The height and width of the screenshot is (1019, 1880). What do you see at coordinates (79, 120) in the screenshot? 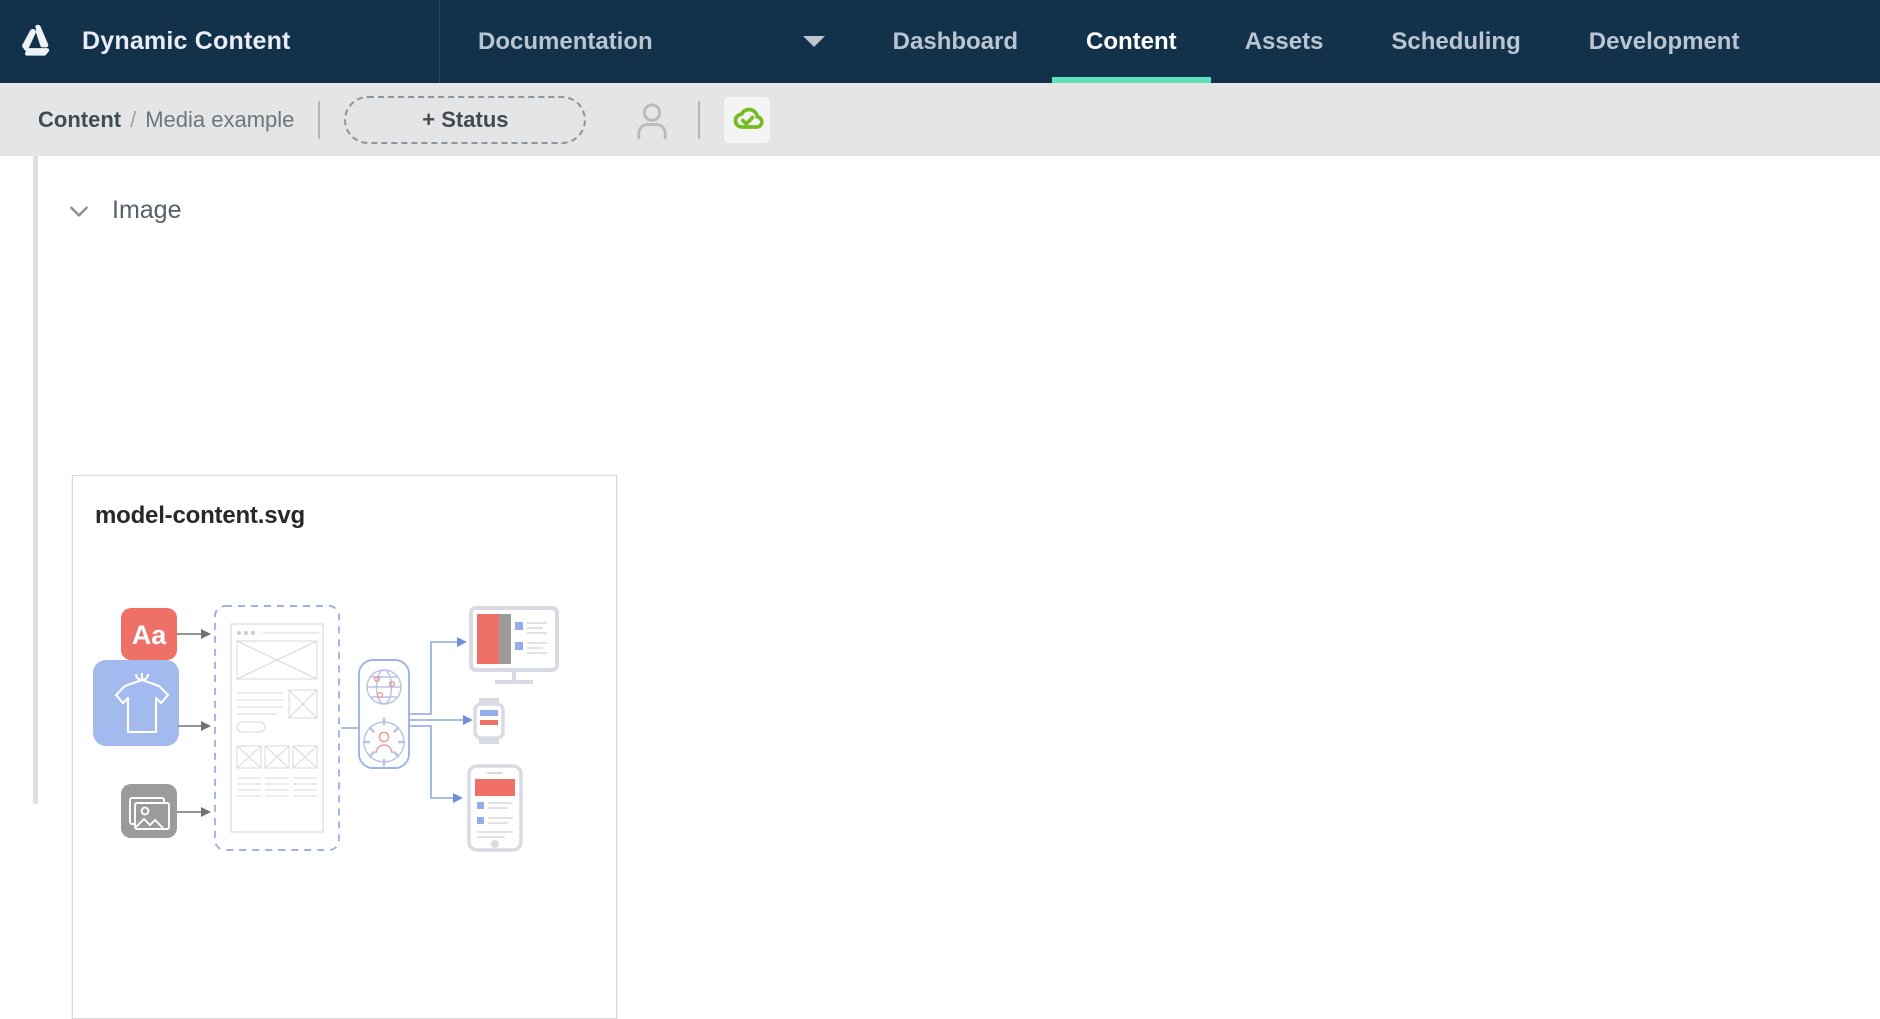
I see `breadcrumb-root-link: Content` at bounding box center [79, 120].